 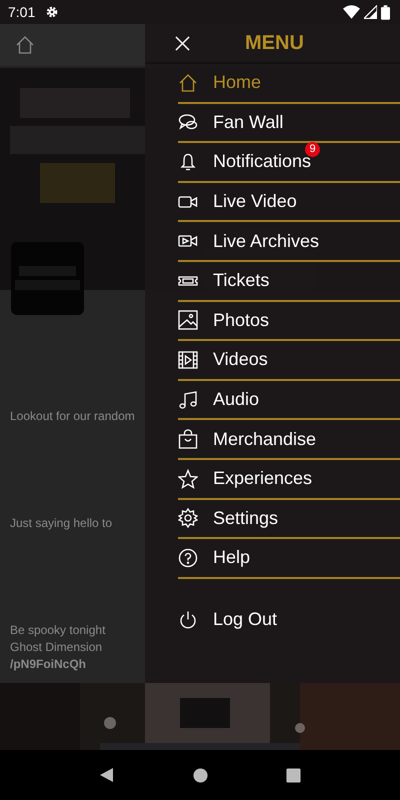 I want to click on menu-item: Help, so click(x=289, y=559).